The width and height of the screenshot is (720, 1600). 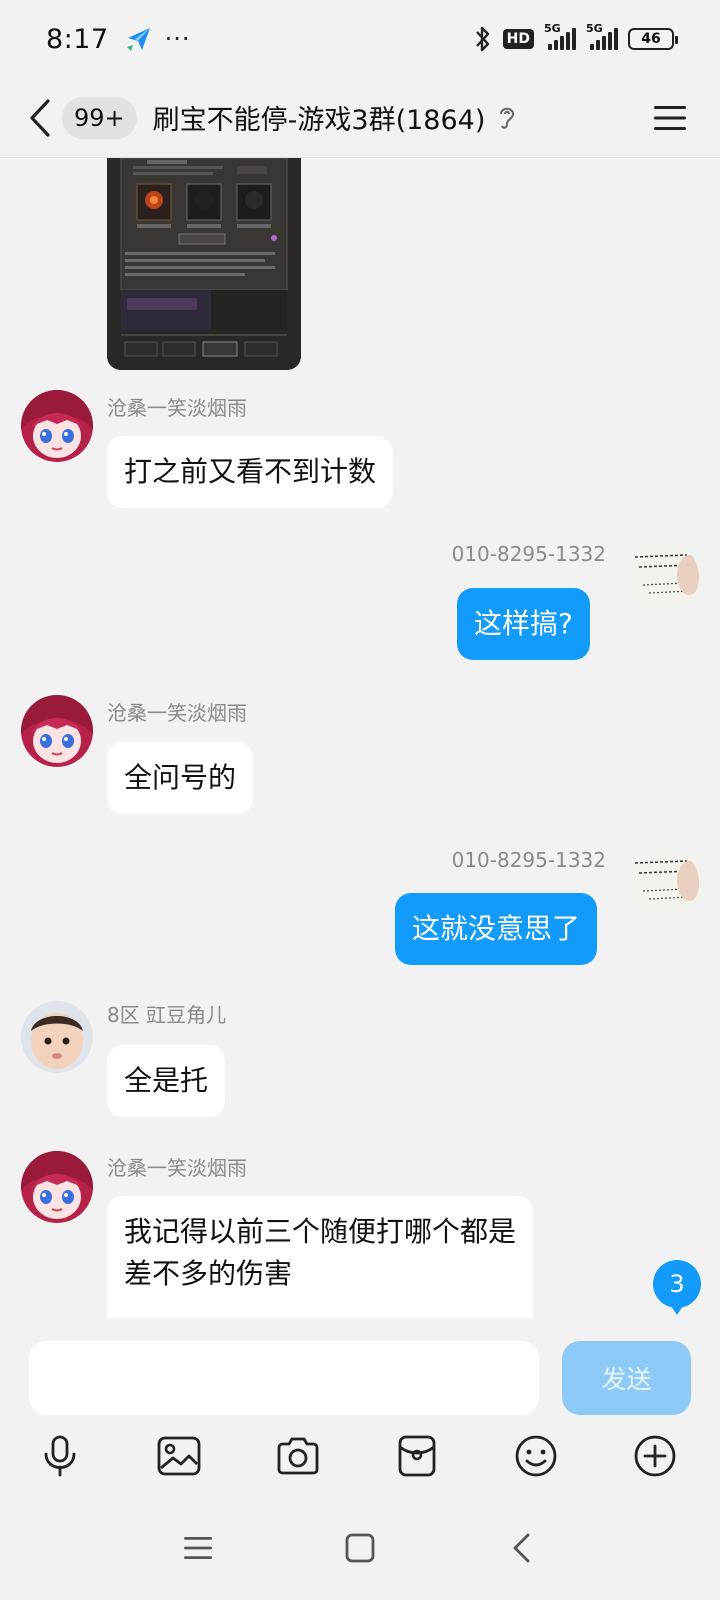 I want to click on emoji-icon, so click(x=536, y=1456).